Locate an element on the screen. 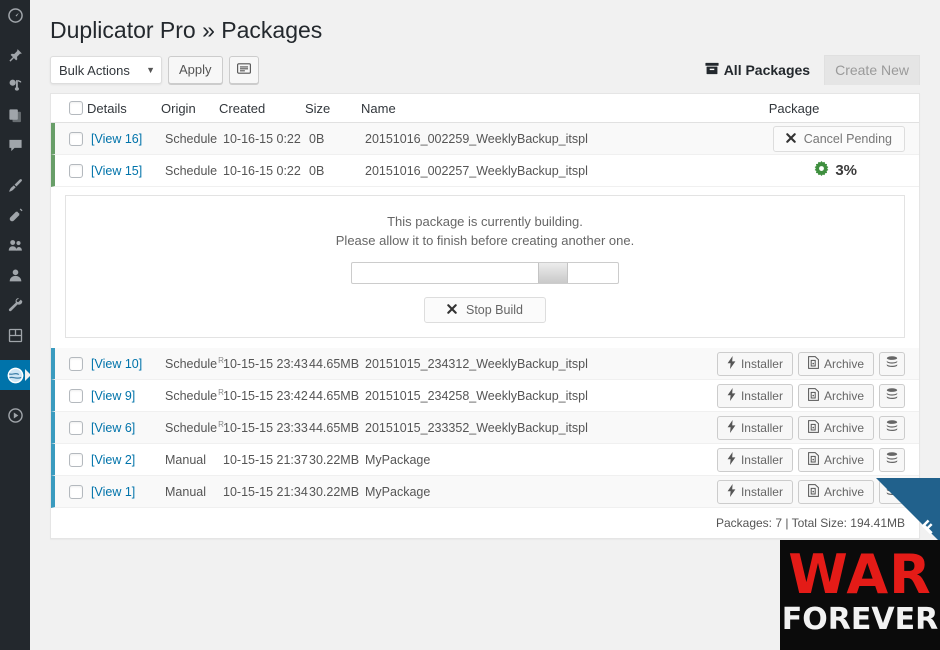 This screenshot has height=650, width=940. view-tabs: All Packages Create New is located at coordinates (807, 70).